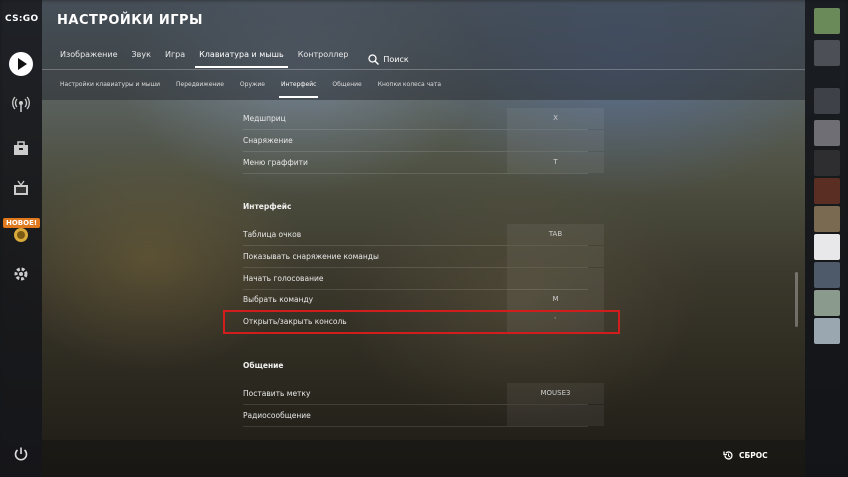 The width and height of the screenshot is (848, 477). I want to click on play-button, so click(21, 64).